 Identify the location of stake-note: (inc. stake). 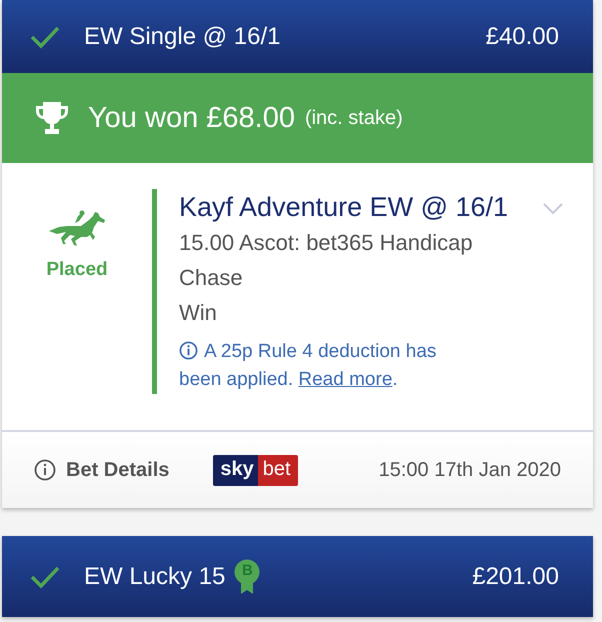
(353, 118).